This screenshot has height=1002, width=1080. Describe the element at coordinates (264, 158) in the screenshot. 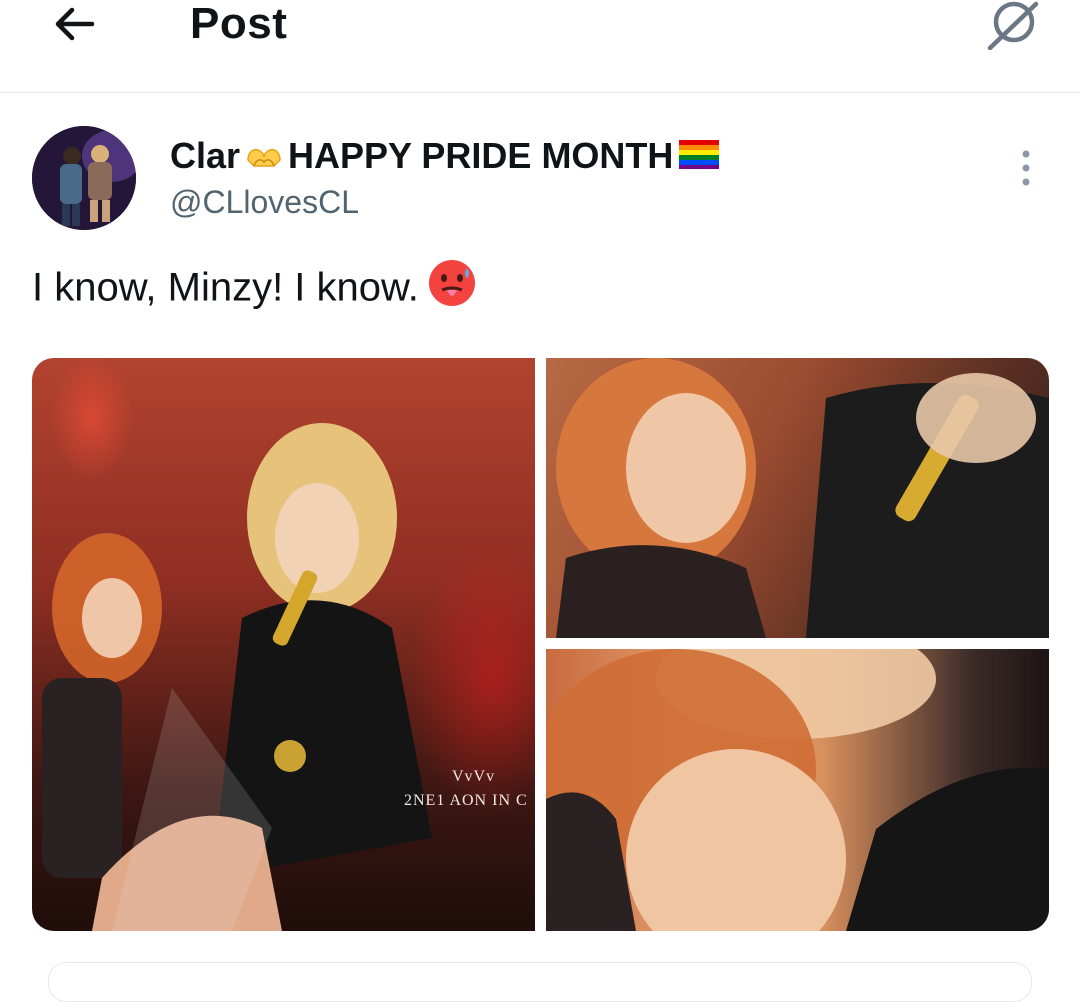

I see `heart-hands-emoji` at that location.